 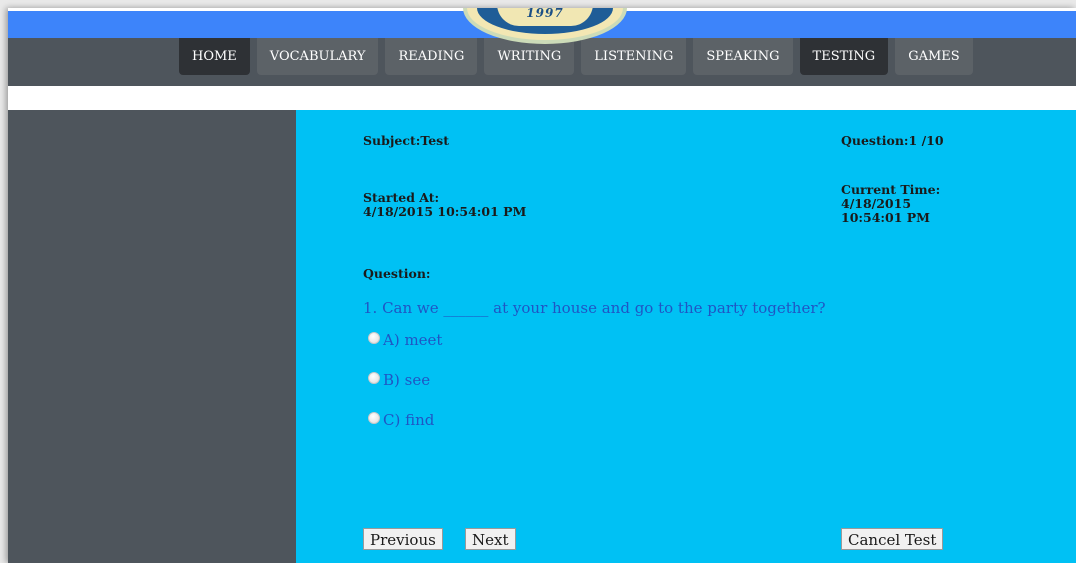 I want to click on nav-item-speaking: SPEAKING, so click(x=743, y=56).